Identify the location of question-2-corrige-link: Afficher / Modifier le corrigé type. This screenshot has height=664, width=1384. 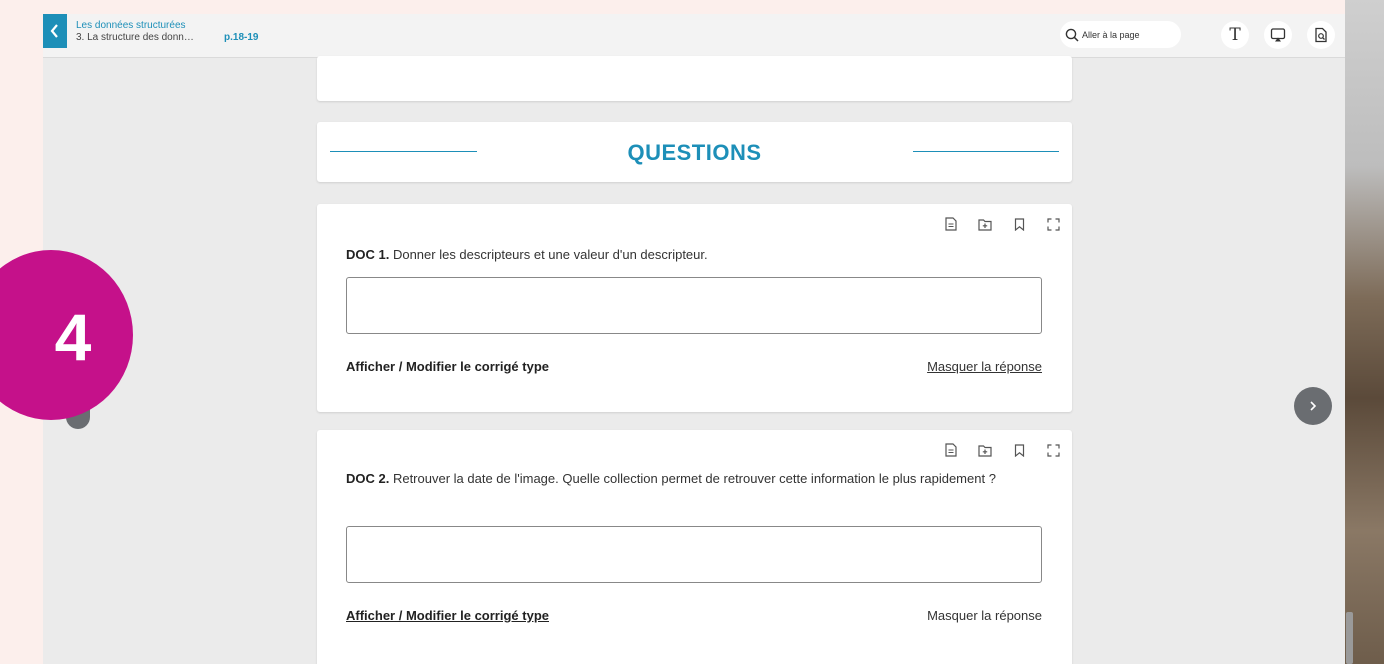
(447, 615).